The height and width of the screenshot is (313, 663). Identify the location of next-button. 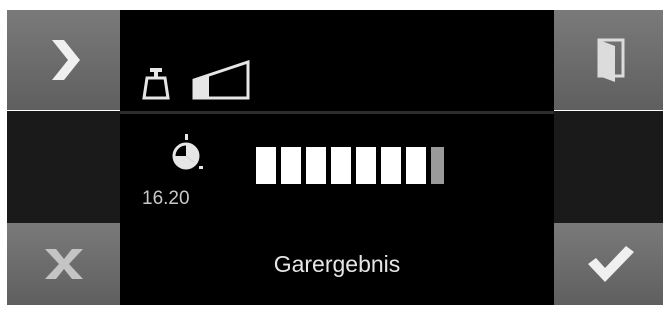
(63, 60).